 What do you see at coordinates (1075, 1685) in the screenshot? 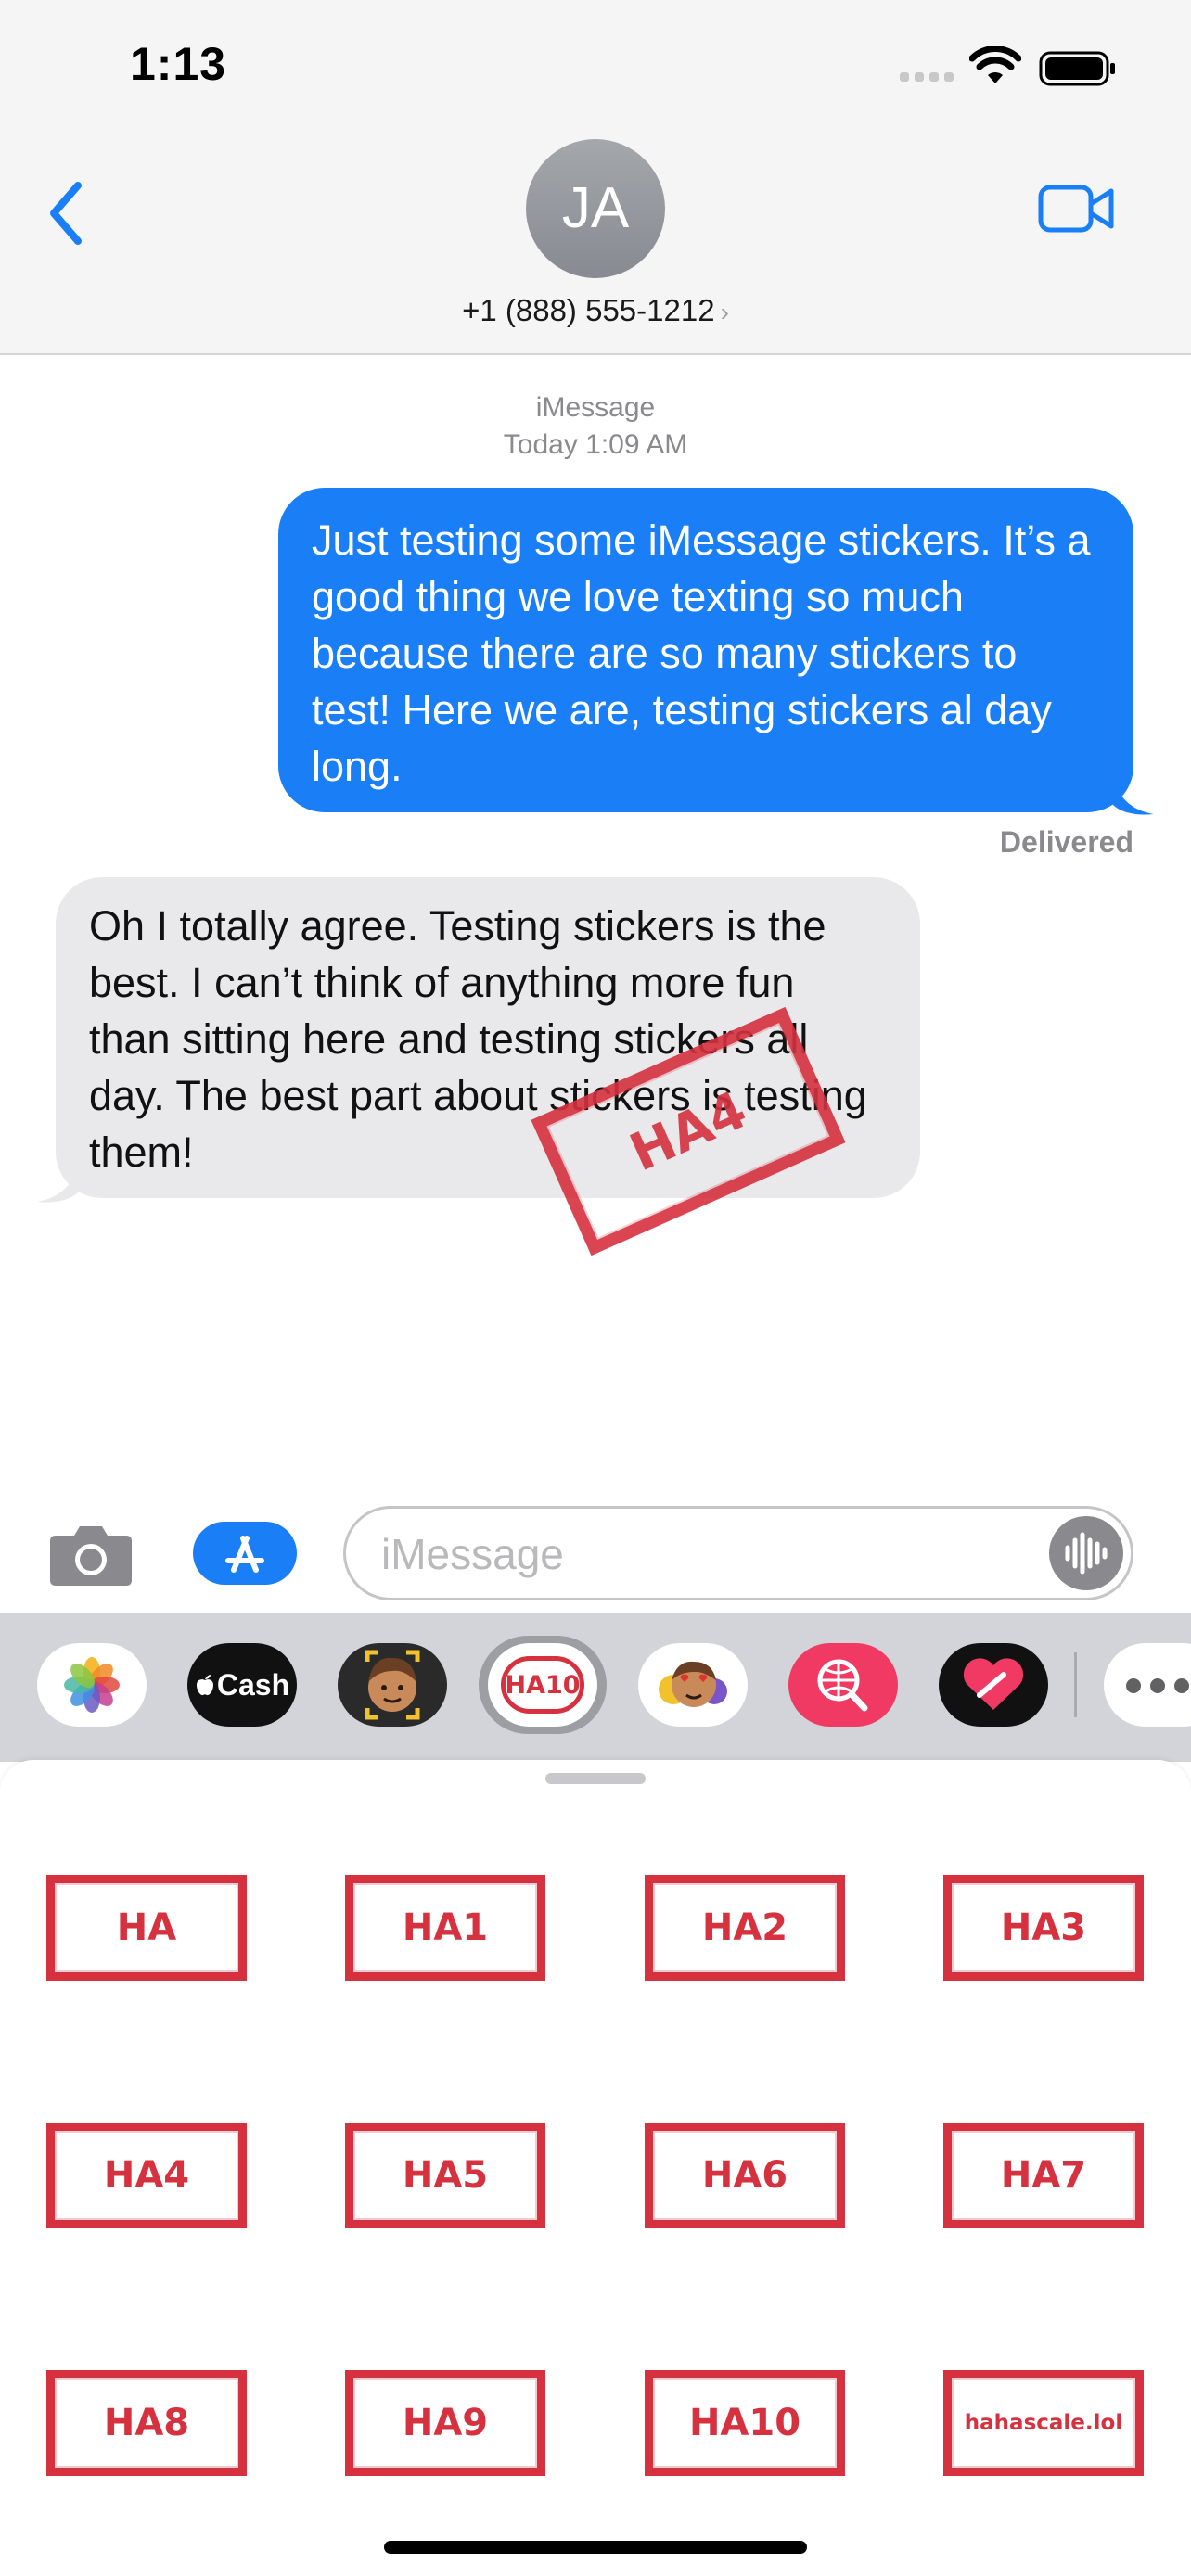
I see `app-drawer-divider` at bounding box center [1075, 1685].